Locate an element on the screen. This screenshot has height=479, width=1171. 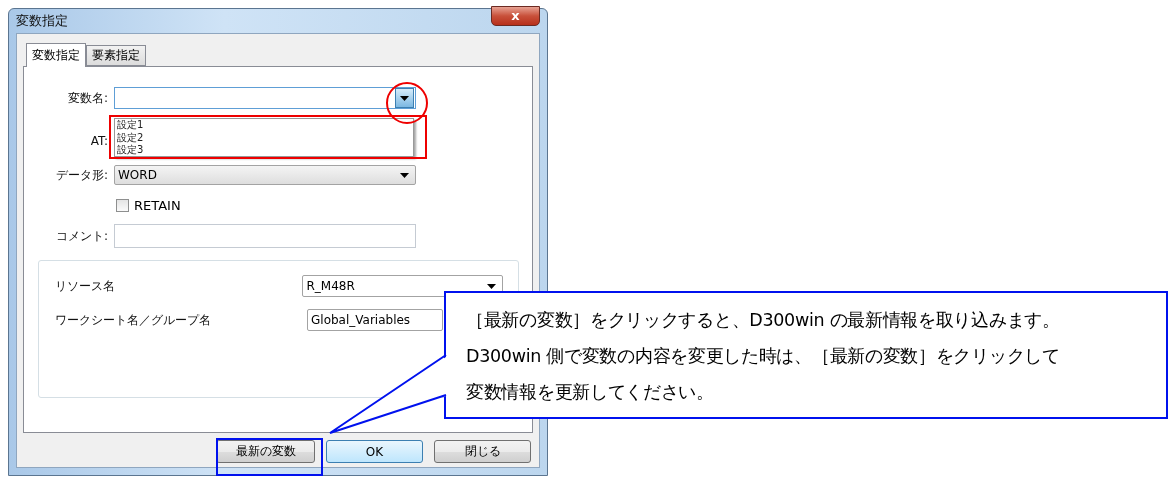
comment-field is located at coordinates (265, 236).